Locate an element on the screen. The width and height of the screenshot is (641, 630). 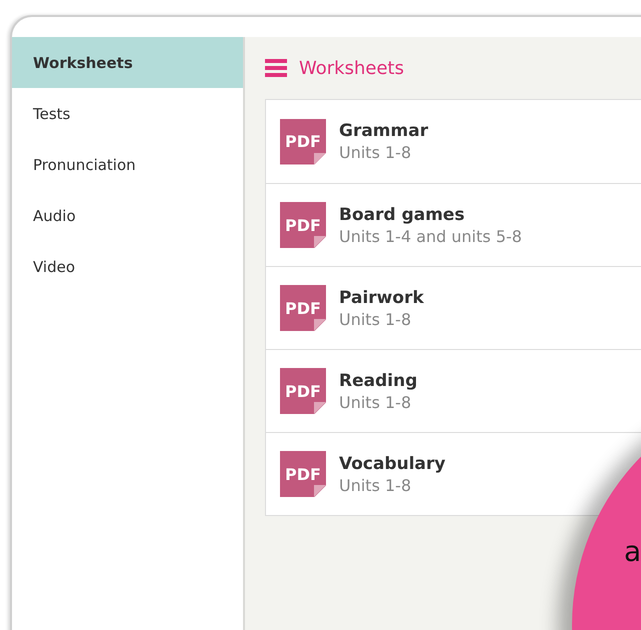
file-title: Vocabulary is located at coordinates (392, 464).